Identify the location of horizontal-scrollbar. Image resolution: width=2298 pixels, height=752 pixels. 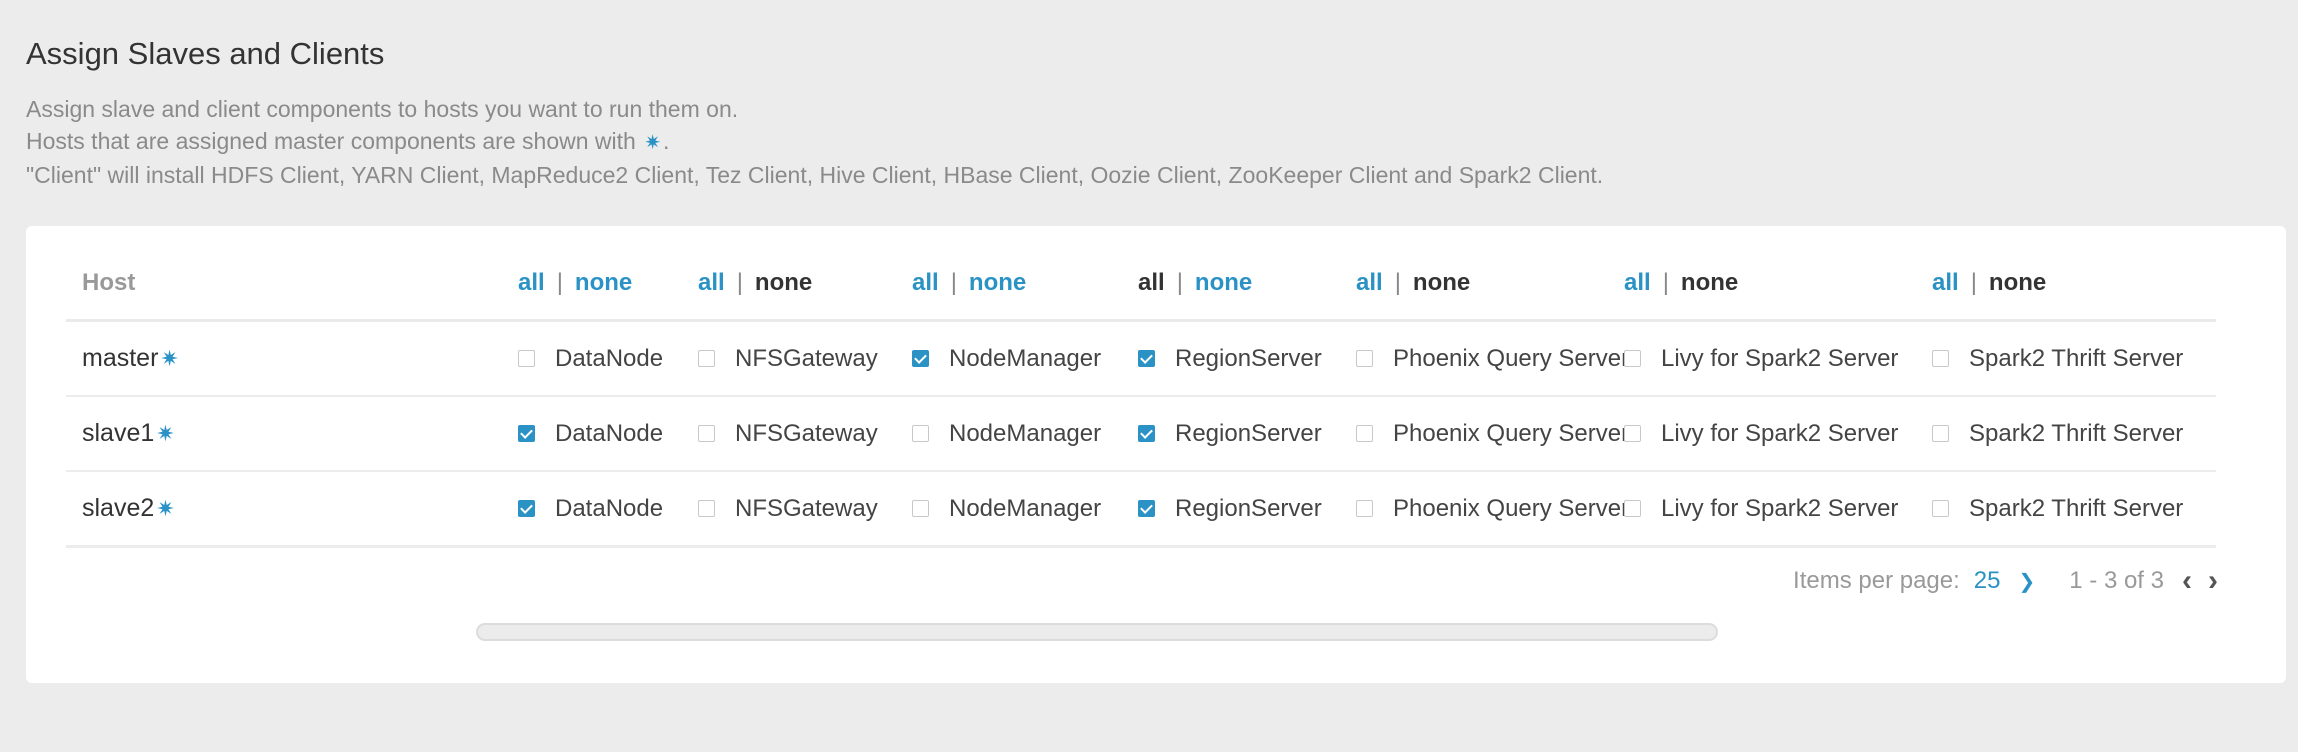
(1097, 632).